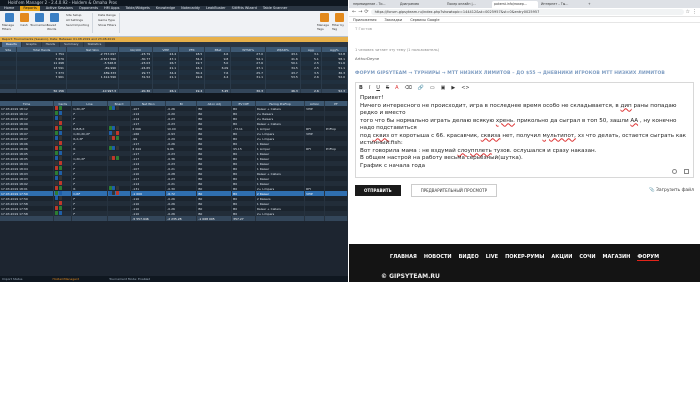 This screenshot has width=700, height=420. Describe the element at coordinates (31, 44) in the screenshot. I see `report-tab: Graphs` at that location.